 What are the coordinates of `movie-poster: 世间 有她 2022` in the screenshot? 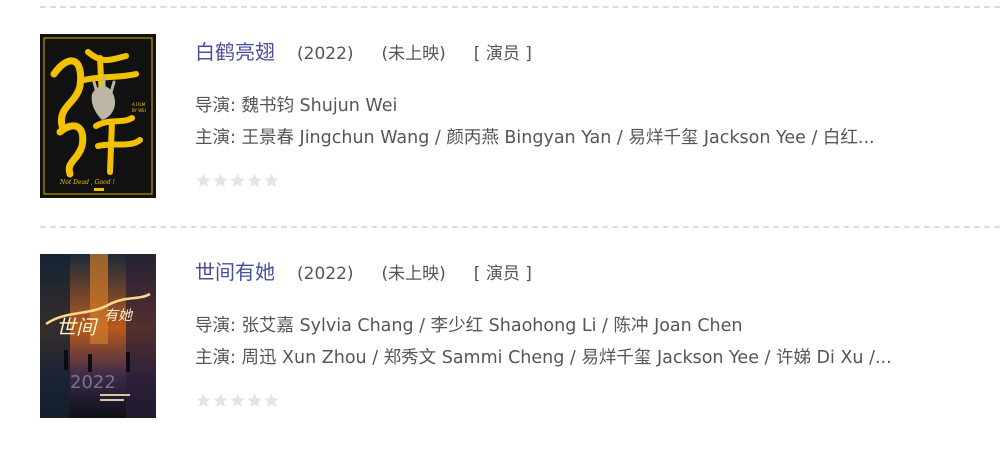 It's located at (98, 336).